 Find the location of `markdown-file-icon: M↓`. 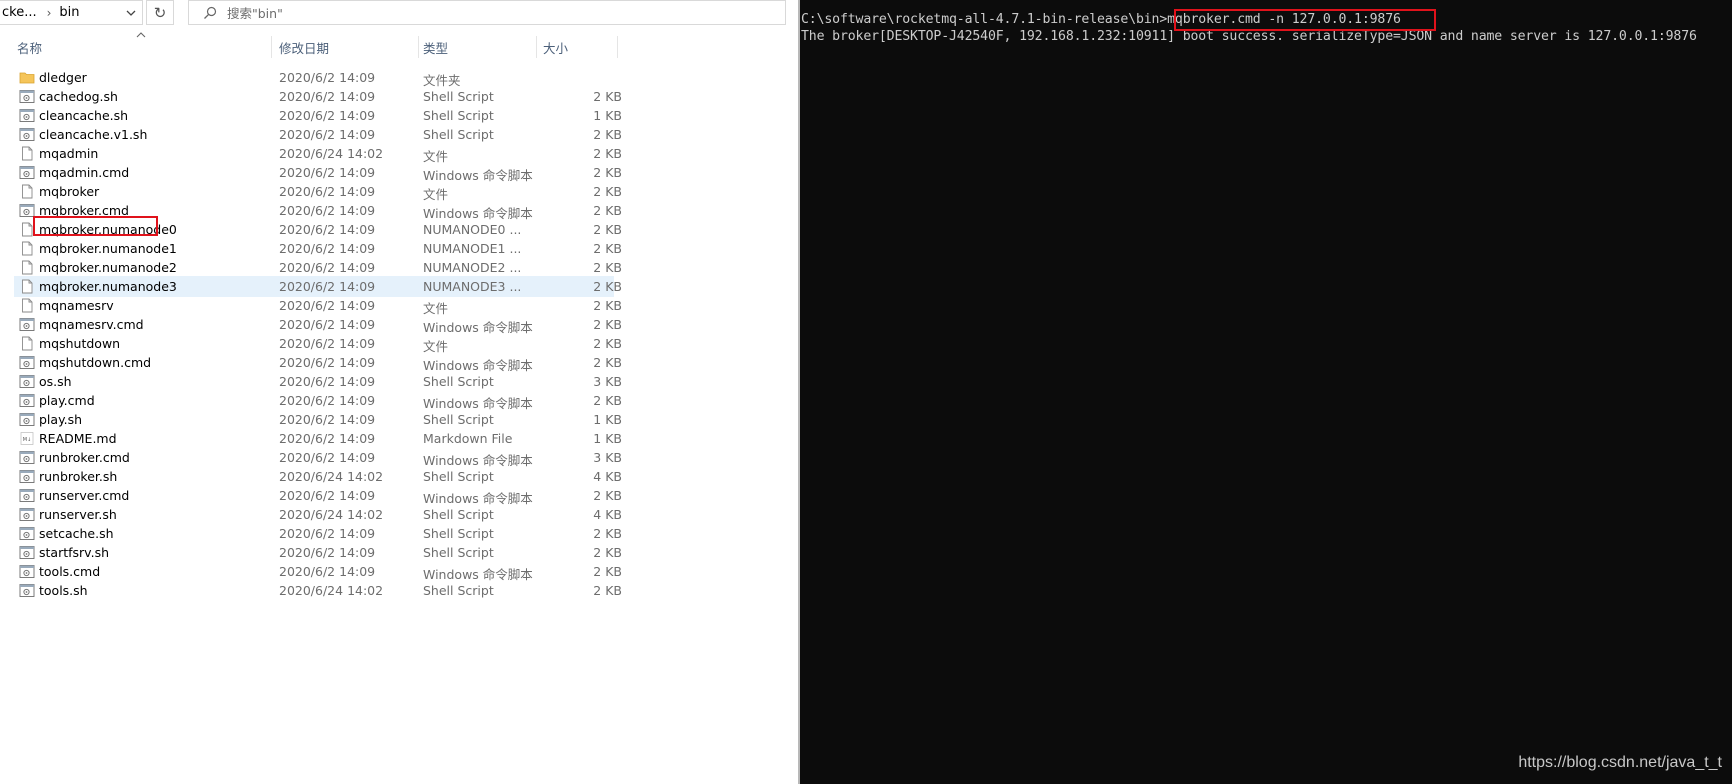

markdown-file-icon: M↓ is located at coordinates (27, 438).